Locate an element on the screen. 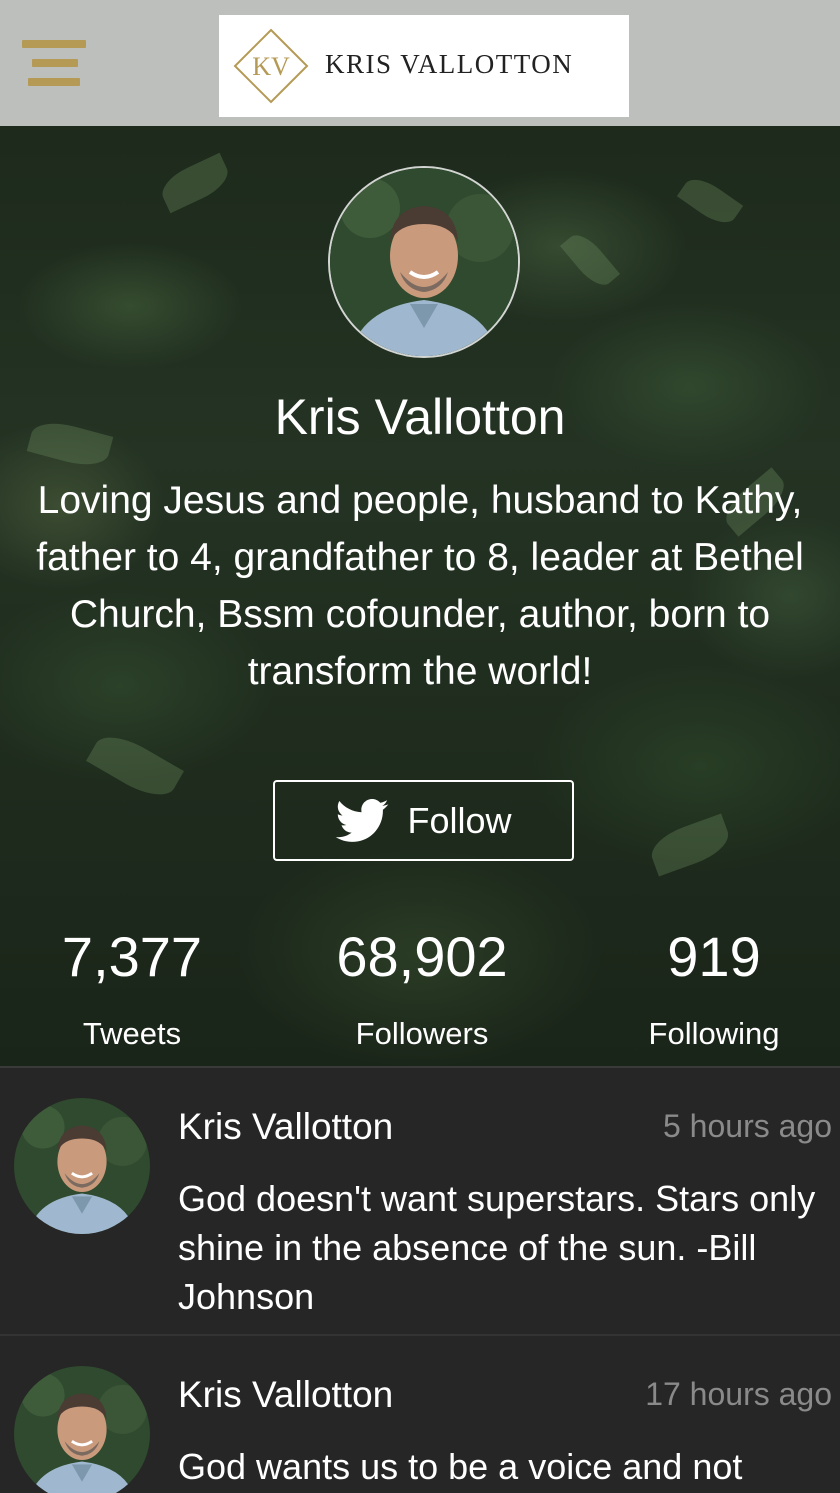  tweet-timestamp: 17 hours ago is located at coordinates (738, 1394).